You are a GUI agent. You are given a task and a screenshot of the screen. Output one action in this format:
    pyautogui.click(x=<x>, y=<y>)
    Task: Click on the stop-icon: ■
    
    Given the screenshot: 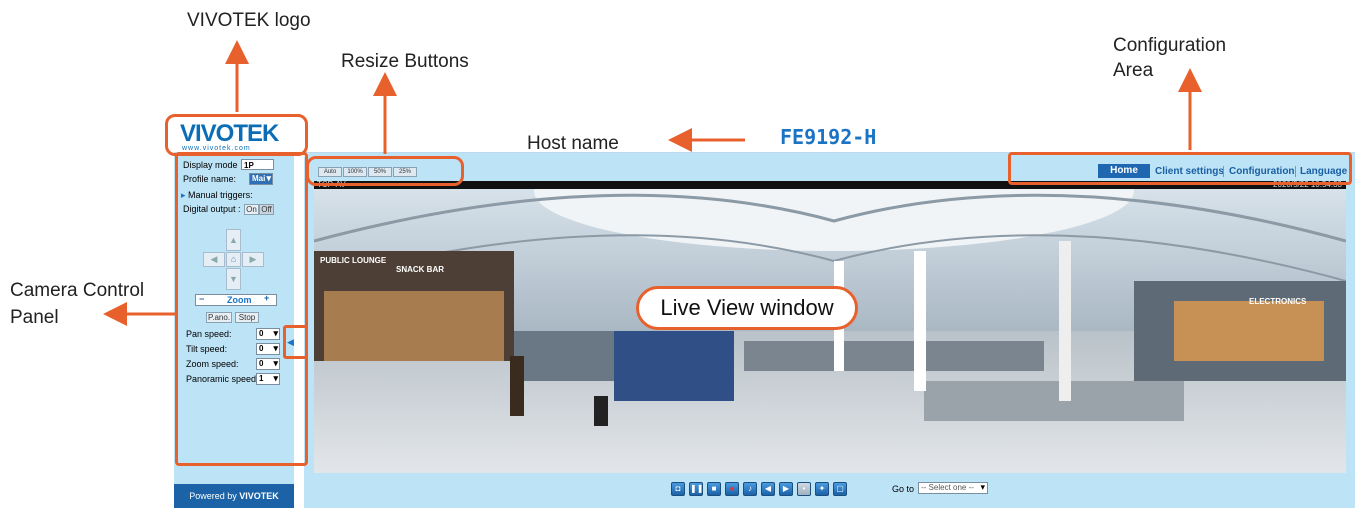 What is the action you would take?
    pyautogui.click(x=714, y=489)
    